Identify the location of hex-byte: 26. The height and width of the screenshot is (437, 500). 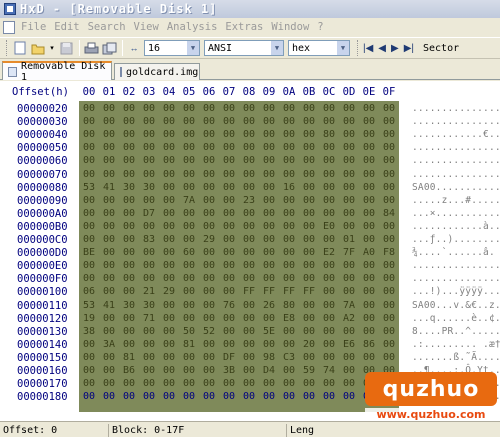
(269, 306).